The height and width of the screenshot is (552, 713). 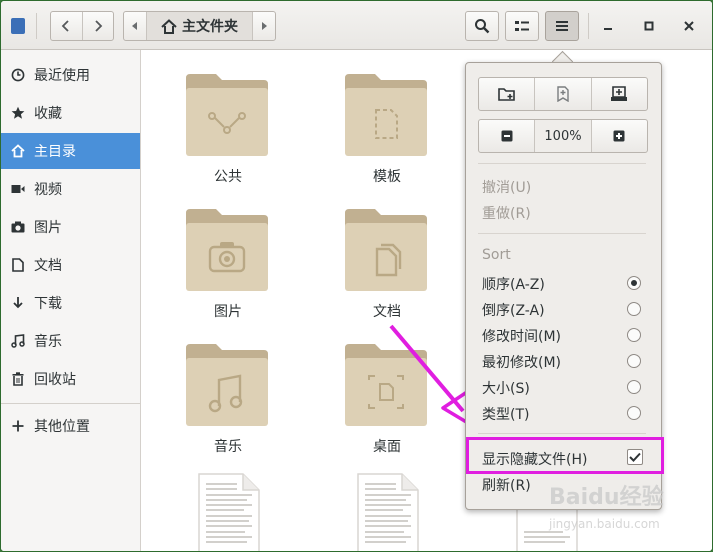 I want to click on trash-icon, so click(x=18, y=379).